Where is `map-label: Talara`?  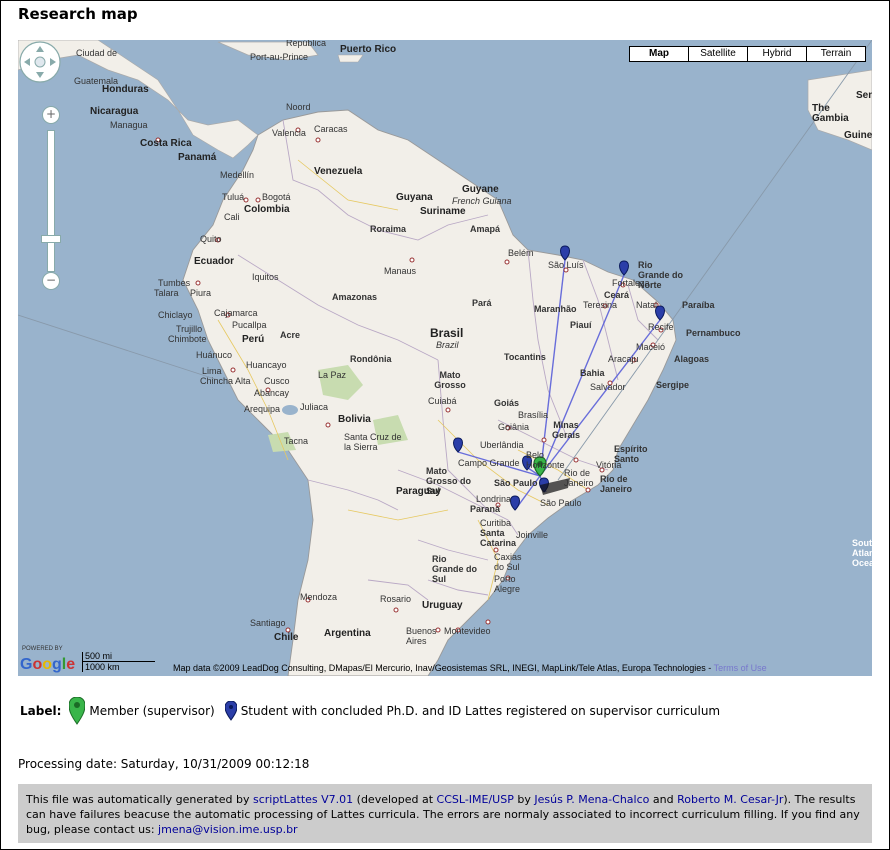 map-label: Talara is located at coordinates (166, 293).